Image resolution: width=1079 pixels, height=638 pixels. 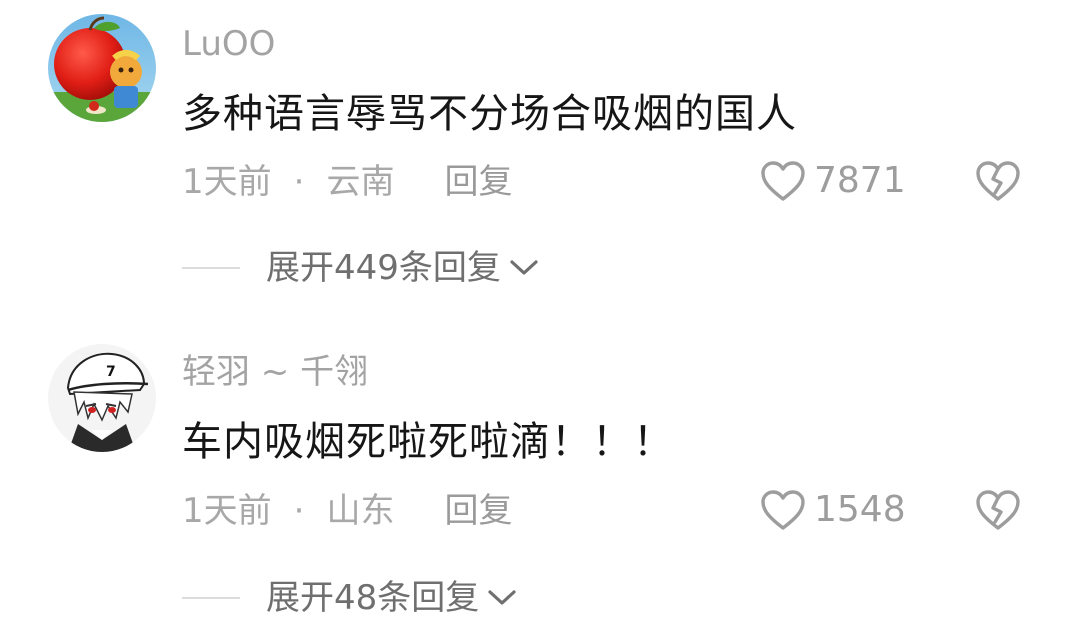 I want to click on expand-replies-button: 展开48条回复, so click(x=349, y=598).